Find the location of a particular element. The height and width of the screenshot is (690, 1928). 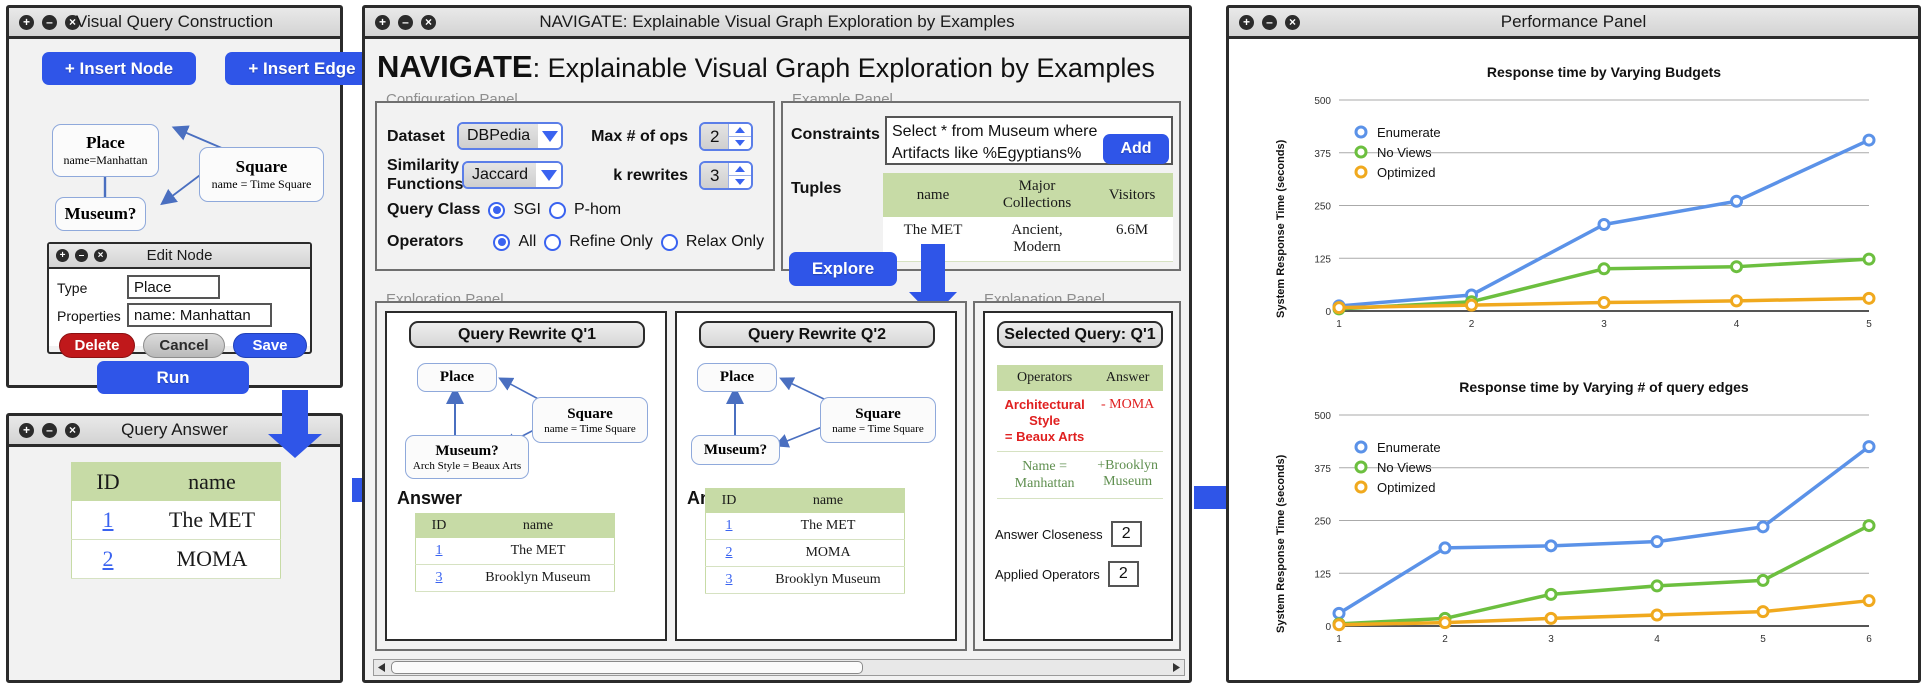

type-field-value: Place is located at coordinates (153, 287).